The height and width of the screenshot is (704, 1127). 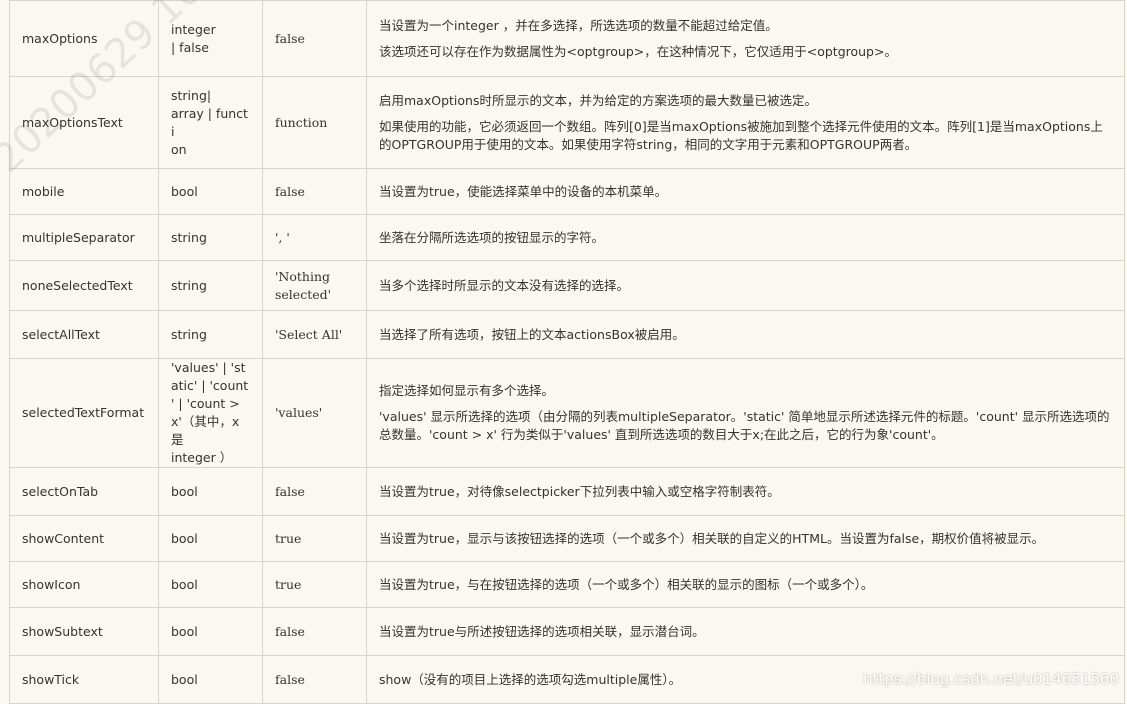 I want to click on option-description-cell: 当设置为true与所述按钮选择的选项相关联，显示潜台词。, so click(x=745, y=631).